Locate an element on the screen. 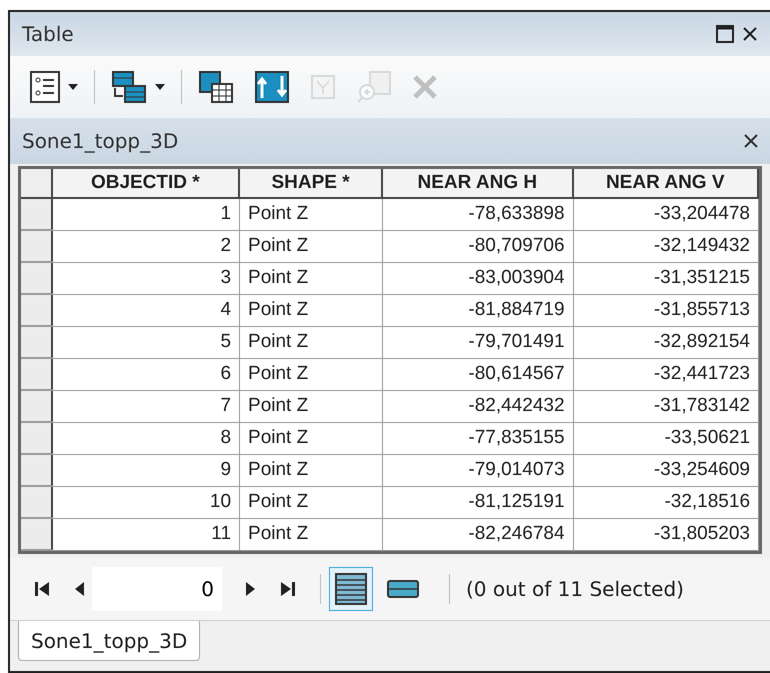 This screenshot has width=770, height=673. table-cell: -78,633898 is located at coordinates (478, 214).